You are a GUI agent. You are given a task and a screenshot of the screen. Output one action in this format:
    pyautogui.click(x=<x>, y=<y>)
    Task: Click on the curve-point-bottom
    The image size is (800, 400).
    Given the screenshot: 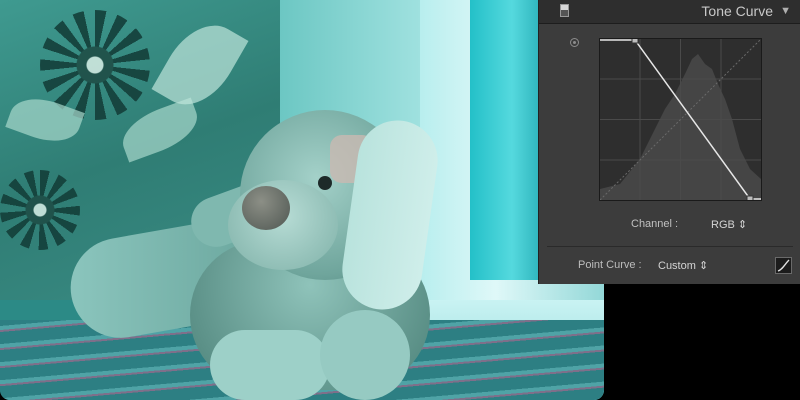 What is the action you would take?
    pyautogui.click(x=750, y=197)
    